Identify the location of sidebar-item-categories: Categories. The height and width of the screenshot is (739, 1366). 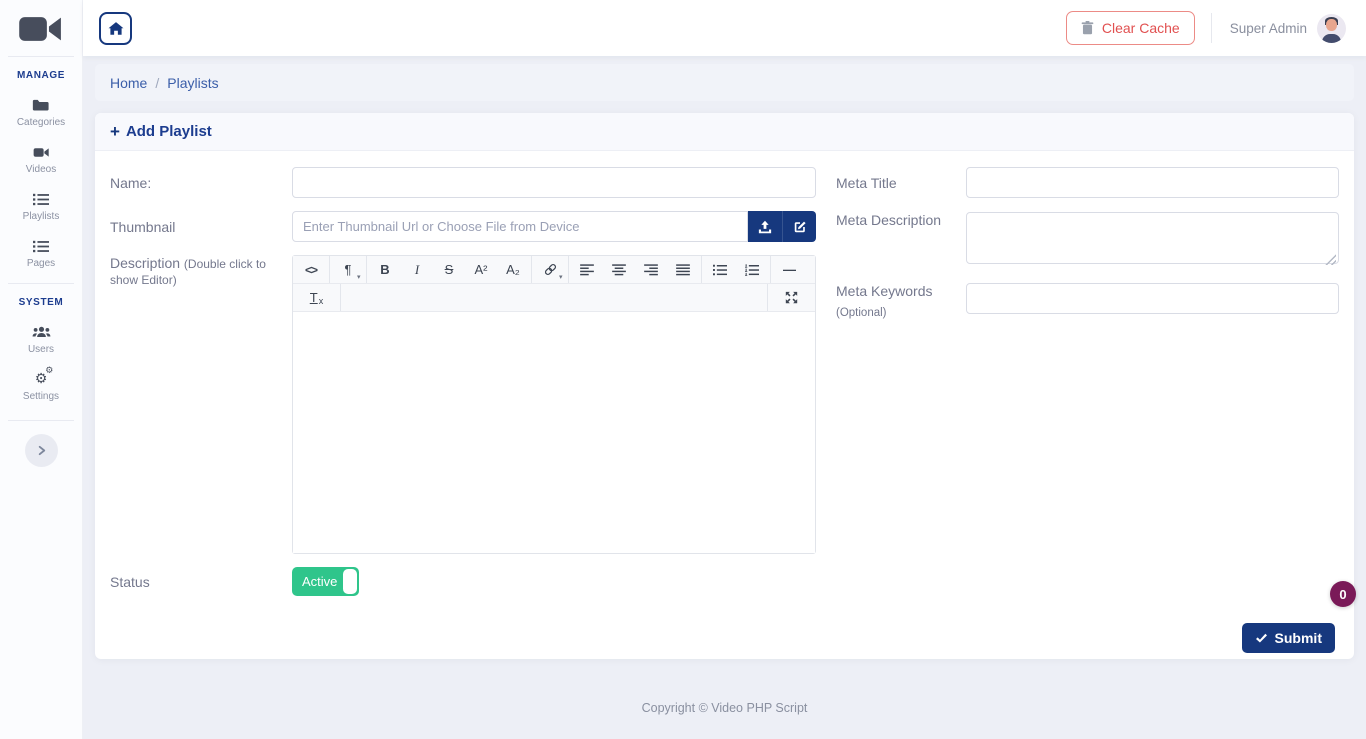
(41, 112).